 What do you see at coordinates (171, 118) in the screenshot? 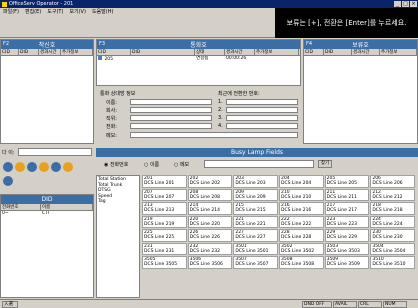
I see `position-field` at bounding box center [171, 118].